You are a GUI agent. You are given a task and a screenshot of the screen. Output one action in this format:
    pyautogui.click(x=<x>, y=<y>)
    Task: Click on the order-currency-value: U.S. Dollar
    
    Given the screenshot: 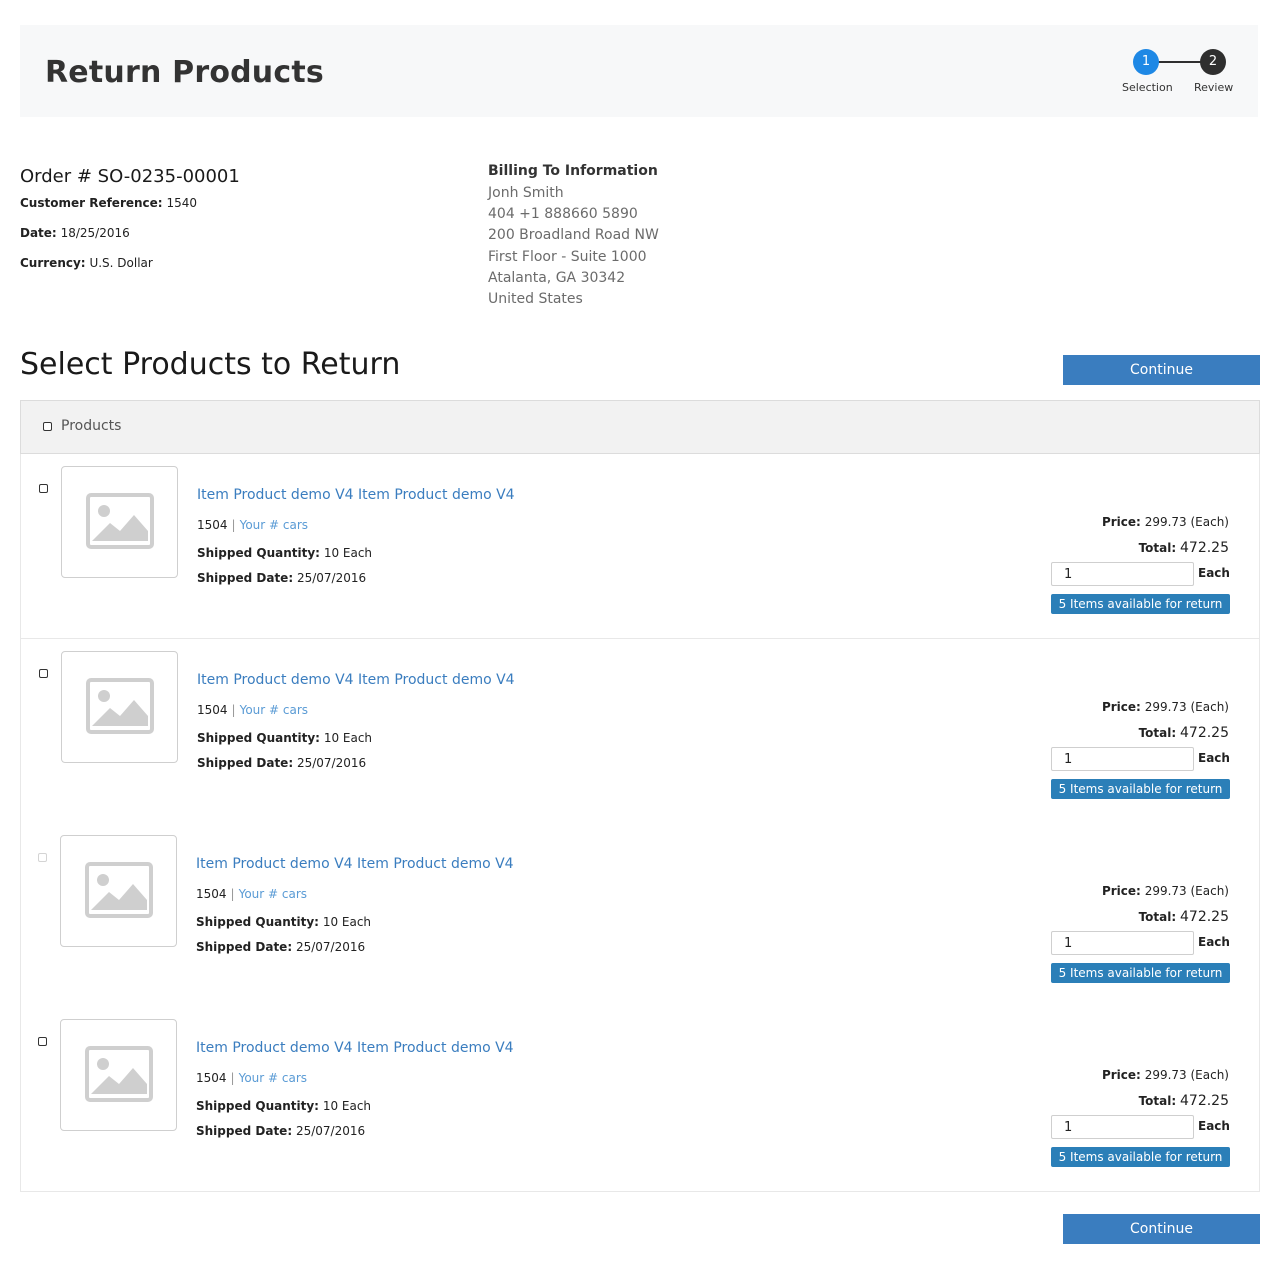 What is the action you would take?
    pyautogui.click(x=121, y=263)
    